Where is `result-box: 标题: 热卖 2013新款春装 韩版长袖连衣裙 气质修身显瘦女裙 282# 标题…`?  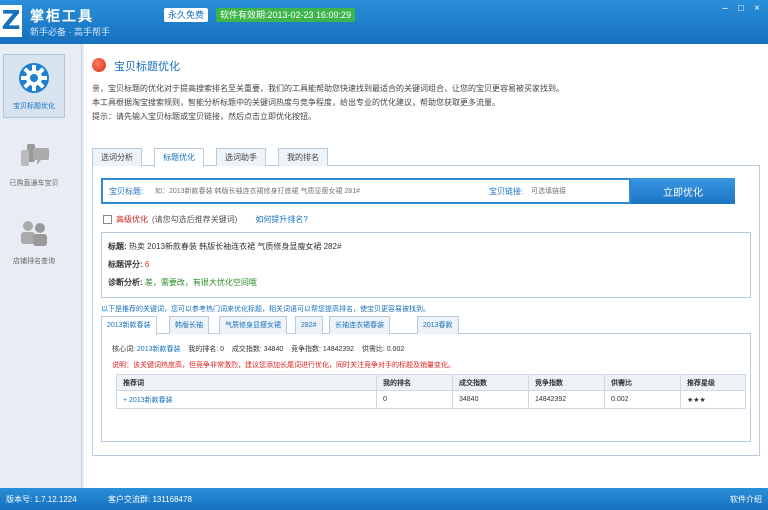
result-box: 标题: 热卖 2013新款春装 韩版长袖连衣裙 气质修身显瘦女裙 282# 标题… is located at coordinates (426, 265).